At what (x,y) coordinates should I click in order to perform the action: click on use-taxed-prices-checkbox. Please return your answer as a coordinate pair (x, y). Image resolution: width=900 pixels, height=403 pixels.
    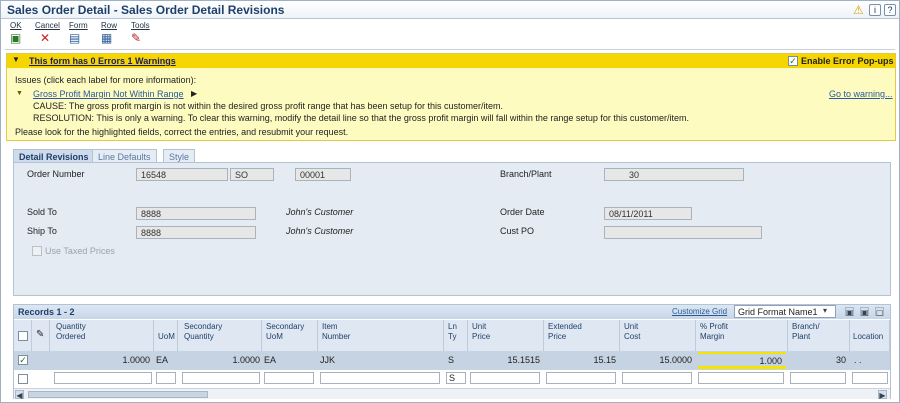
    Looking at the image, I should click on (37, 251).